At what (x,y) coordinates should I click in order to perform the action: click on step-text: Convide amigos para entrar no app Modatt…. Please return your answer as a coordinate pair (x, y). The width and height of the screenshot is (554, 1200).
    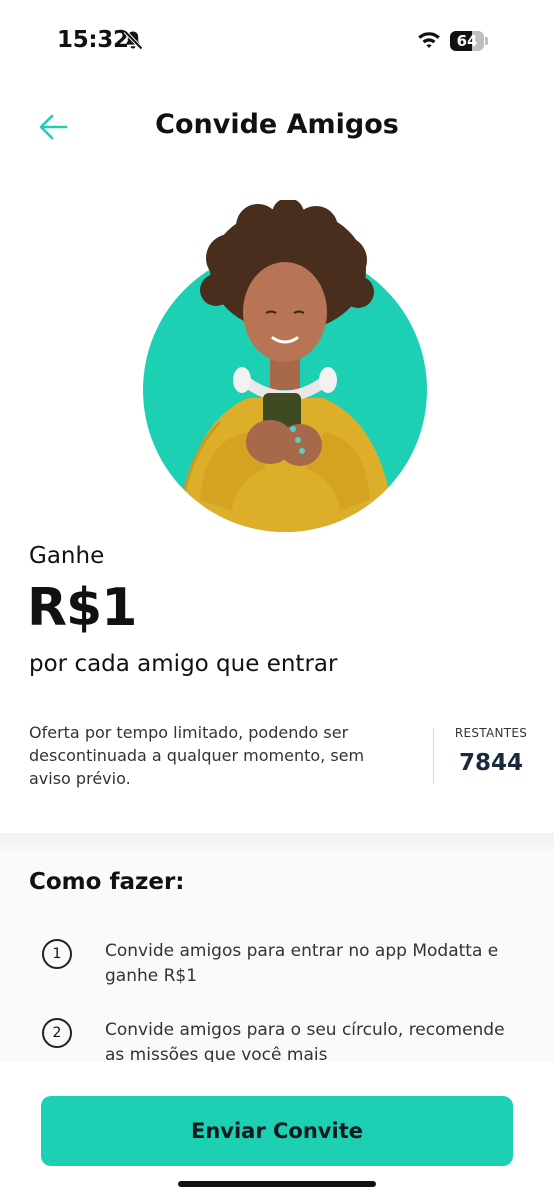
    Looking at the image, I should click on (302, 963).